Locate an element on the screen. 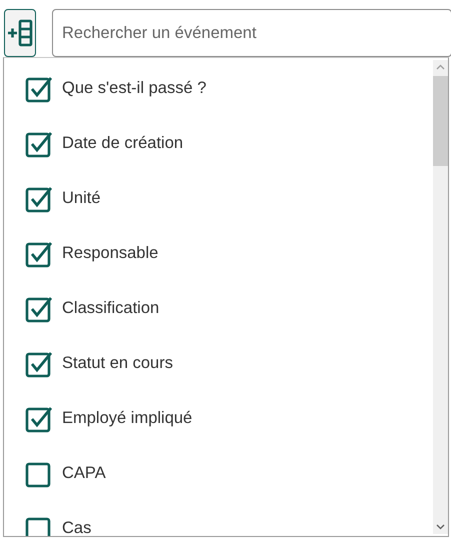  column-label: Employé impliqué is located at coordinates (127, 418).